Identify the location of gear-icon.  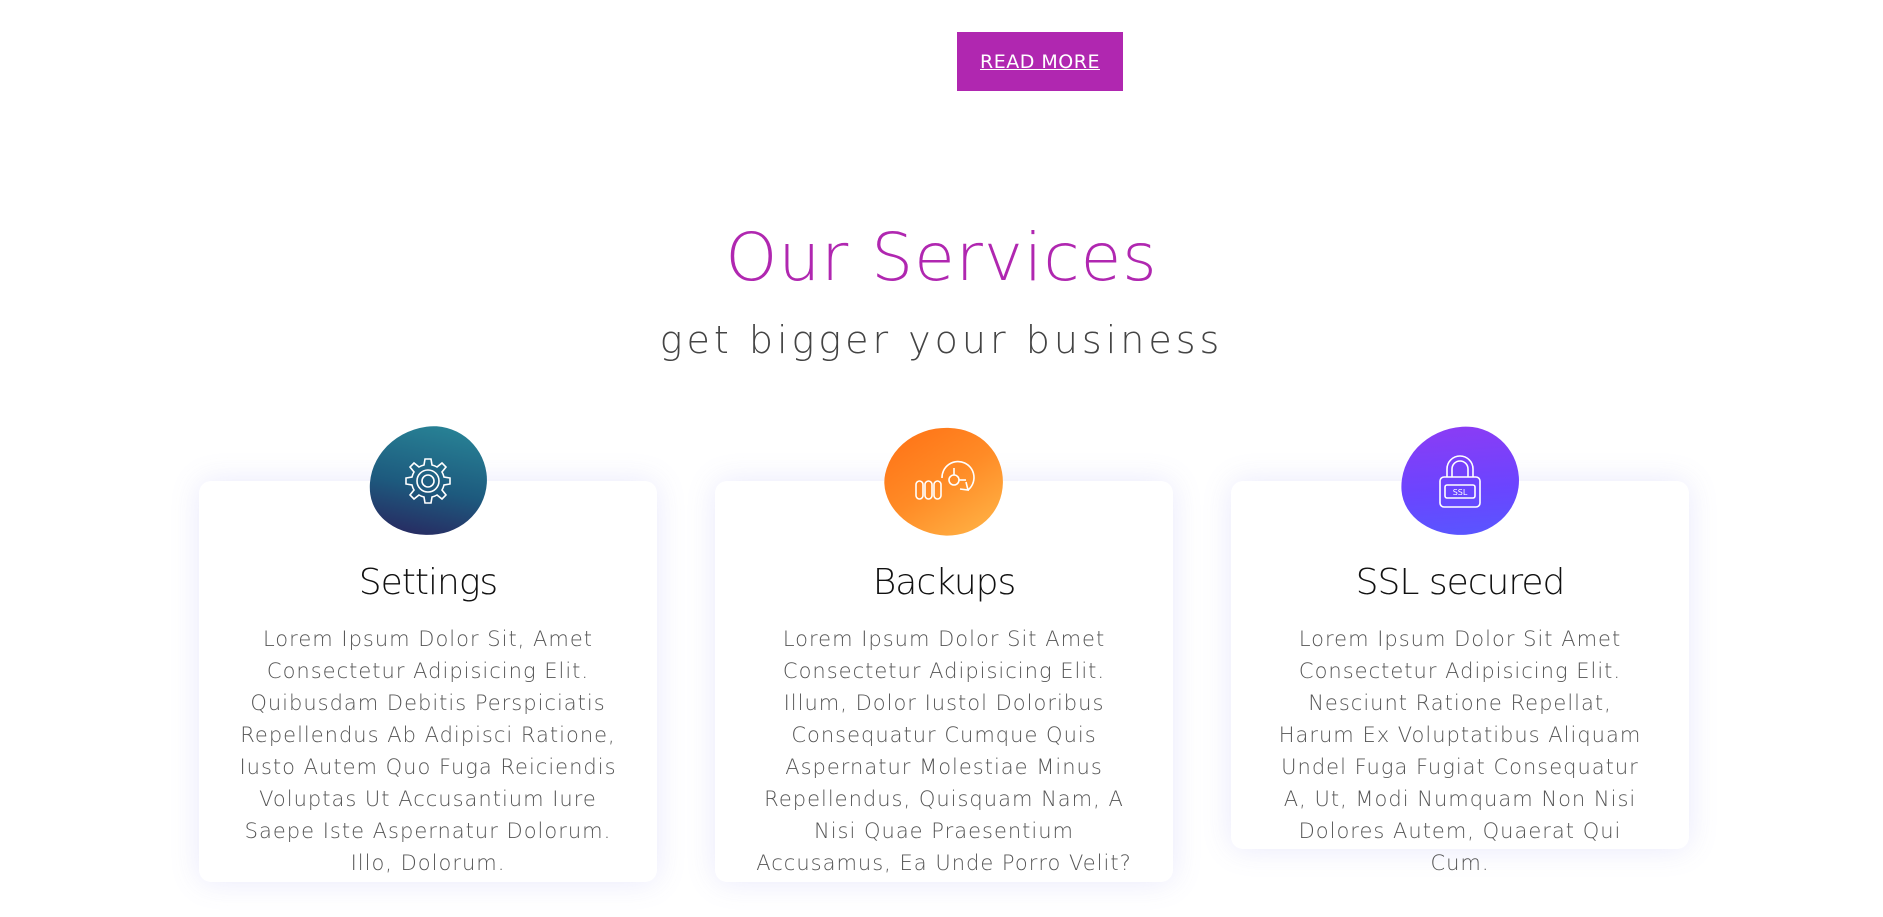
(428, 481).